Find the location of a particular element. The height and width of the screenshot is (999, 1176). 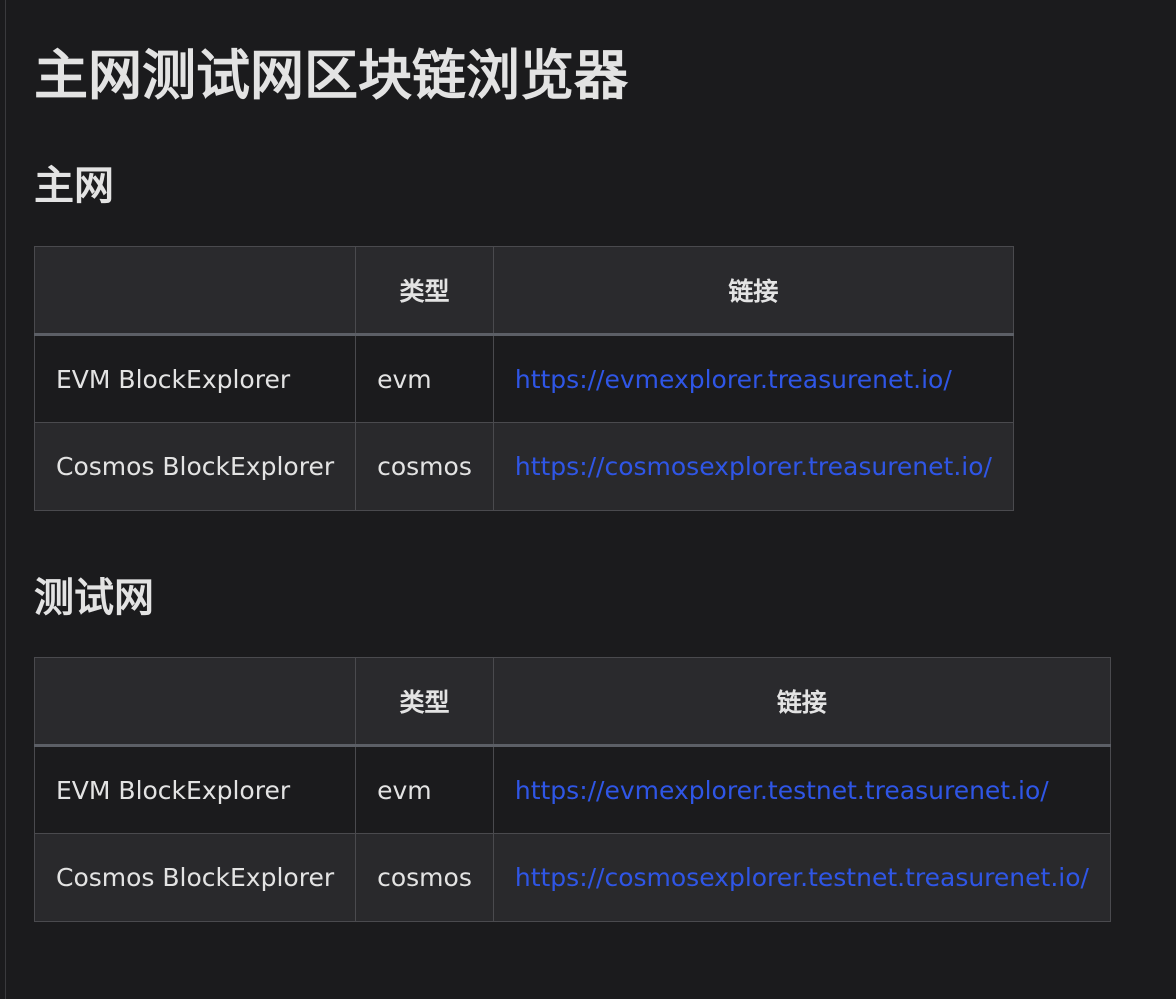

section-heading-mainnet: 主网 is located at coordinates (74, 186).